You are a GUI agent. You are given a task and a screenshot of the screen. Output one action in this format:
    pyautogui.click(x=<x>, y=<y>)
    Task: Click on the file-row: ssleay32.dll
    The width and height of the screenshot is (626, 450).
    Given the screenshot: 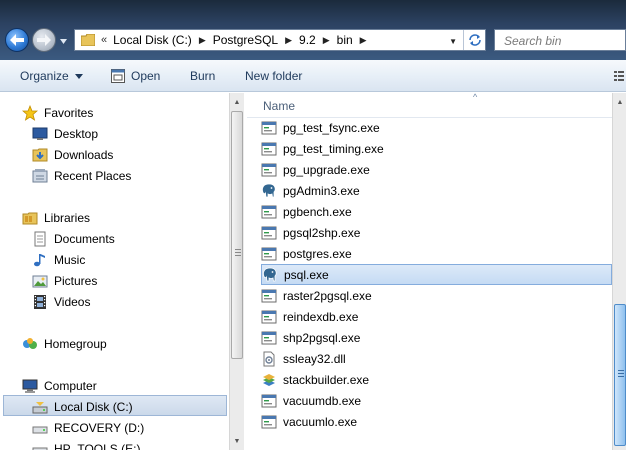 What is the action you would take?
    pyautogui.click(x=436, y=358)
    